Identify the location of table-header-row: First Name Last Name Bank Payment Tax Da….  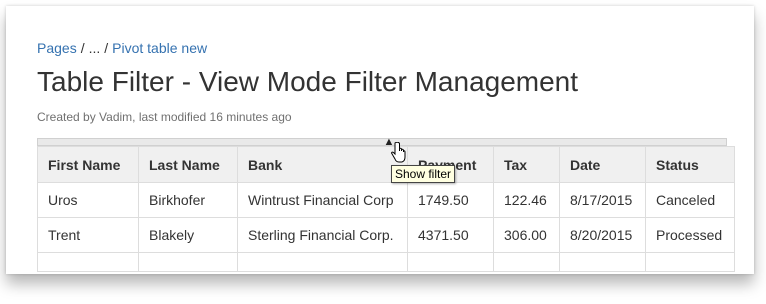
(386, 164).